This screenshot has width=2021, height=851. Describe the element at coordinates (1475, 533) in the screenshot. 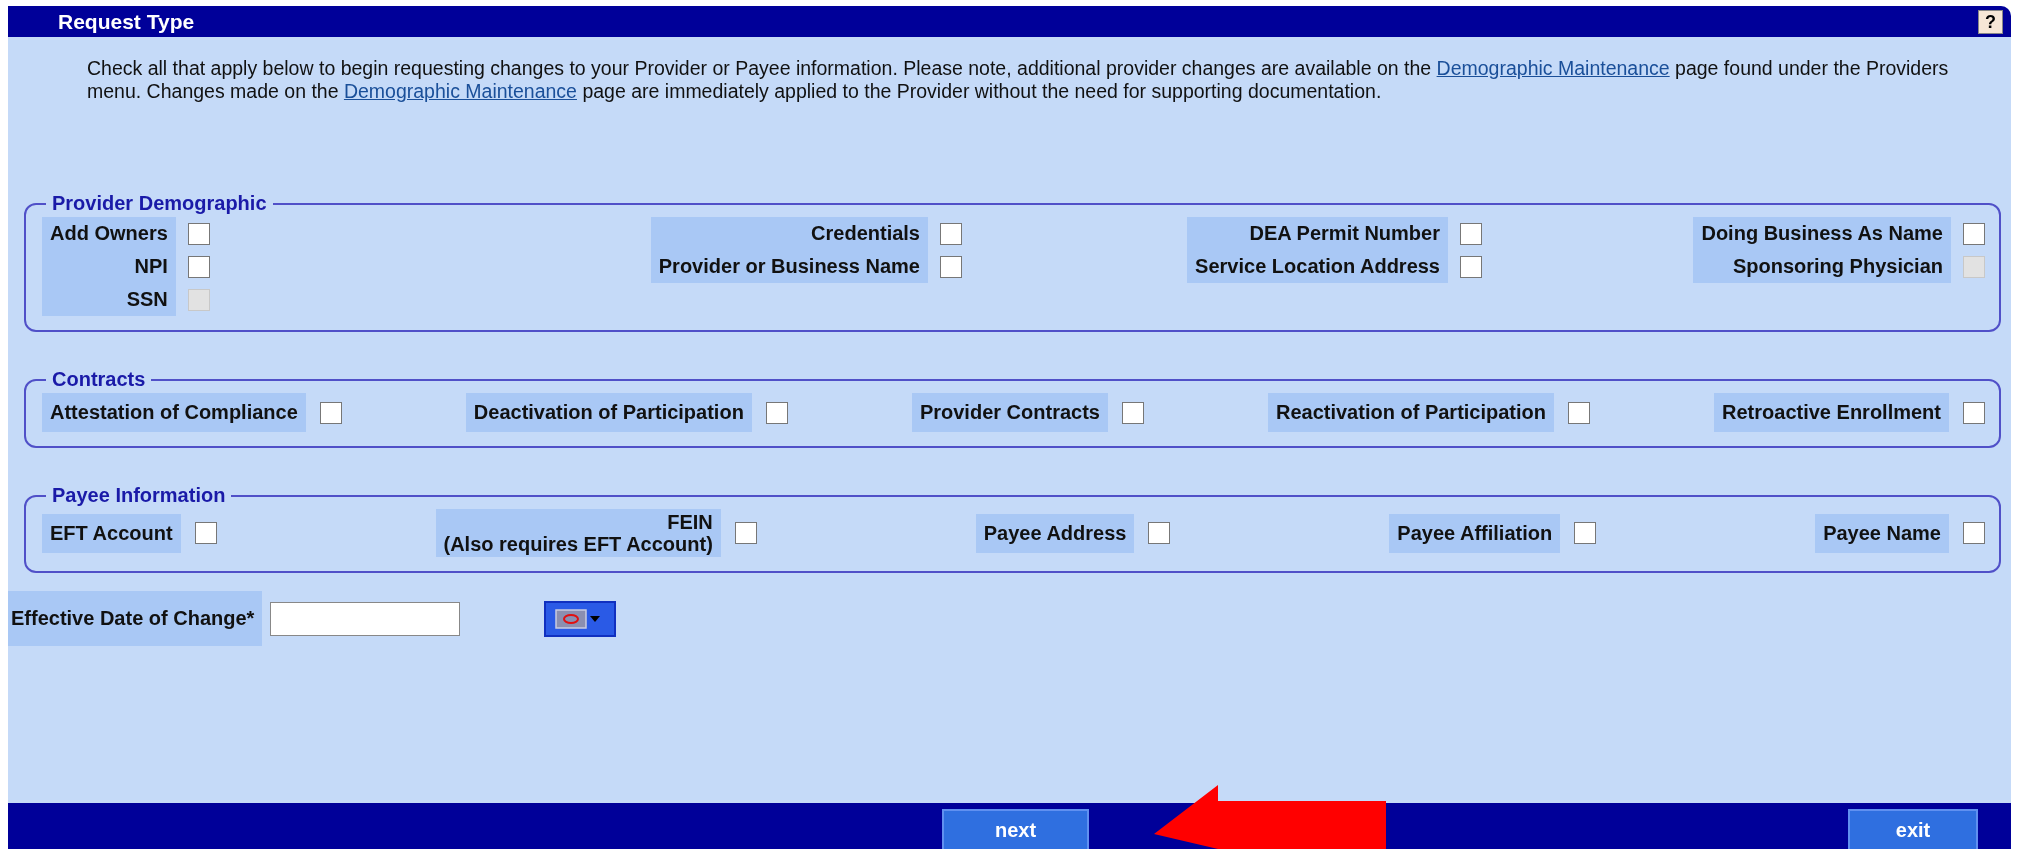

I see `field-label: Payee Affiliation` at that location.